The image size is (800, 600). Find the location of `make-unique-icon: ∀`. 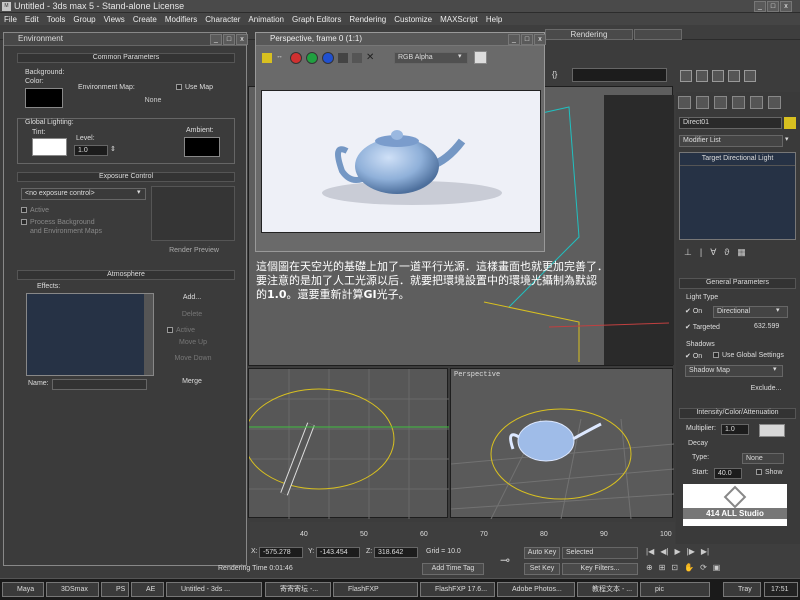

make-unique-icon: ∀ is located at coordinates (713, 253).